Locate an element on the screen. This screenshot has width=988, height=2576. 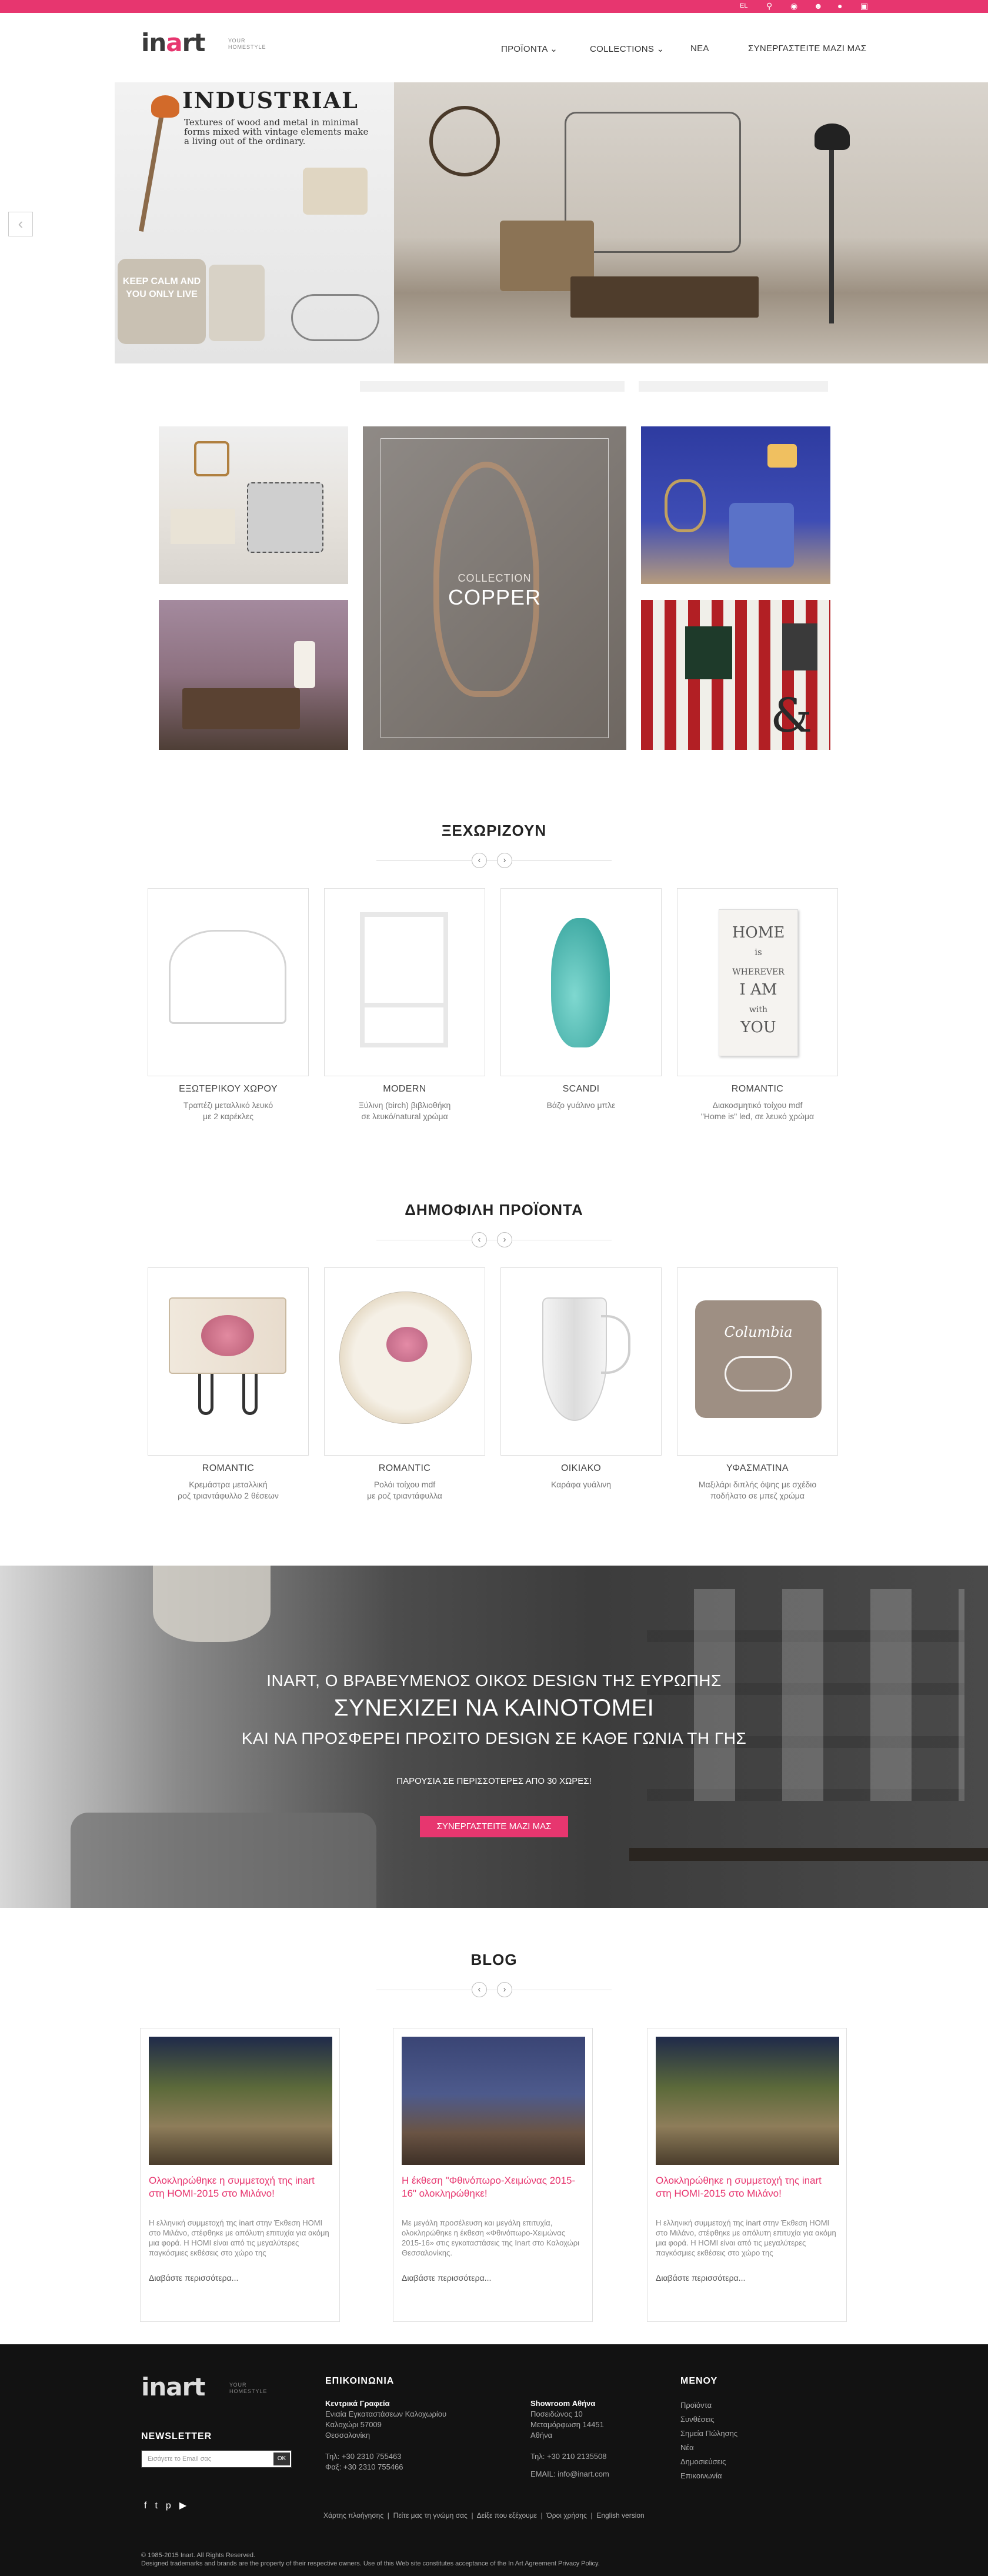
language-selector: EL is located at coordinates (743, 5).